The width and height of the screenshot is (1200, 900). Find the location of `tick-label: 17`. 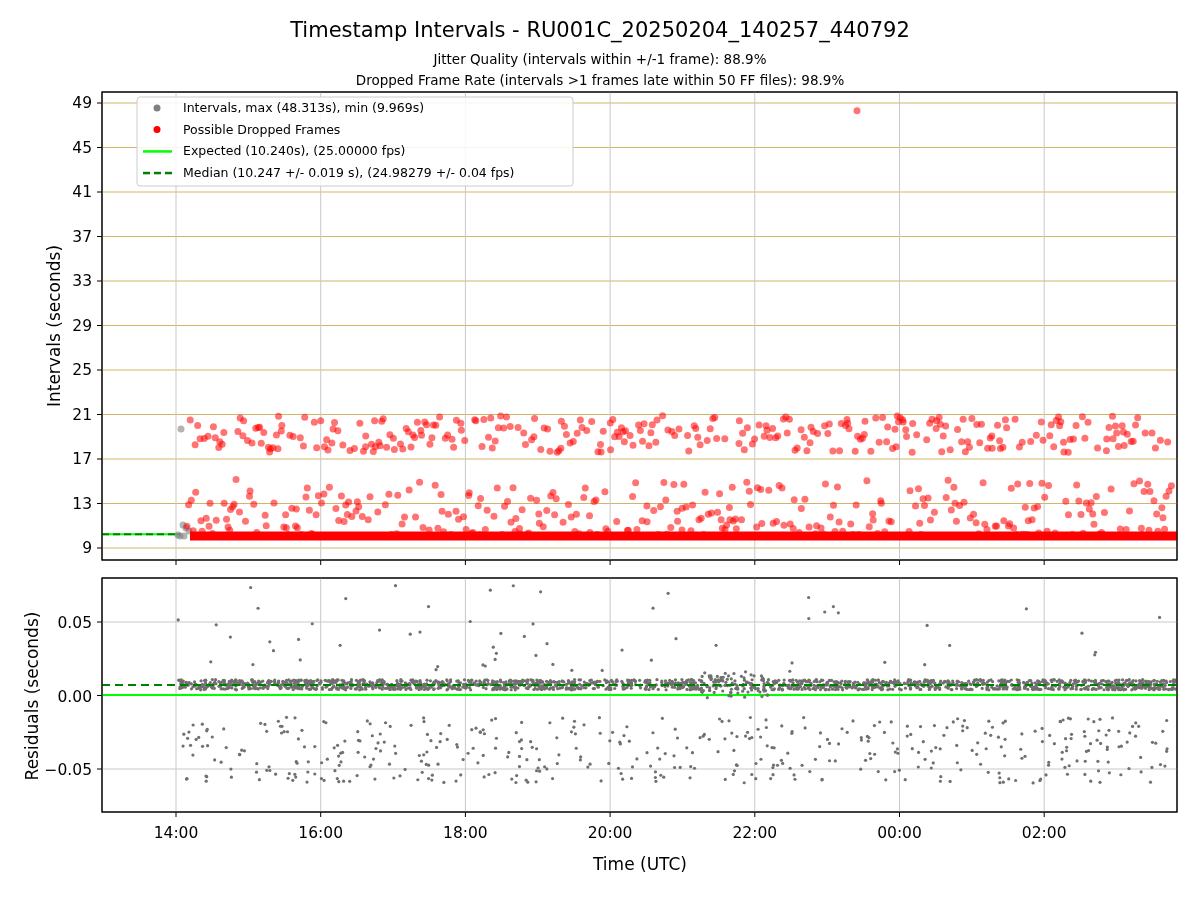

tick-label: 17 is located at coordinates (82, 459).